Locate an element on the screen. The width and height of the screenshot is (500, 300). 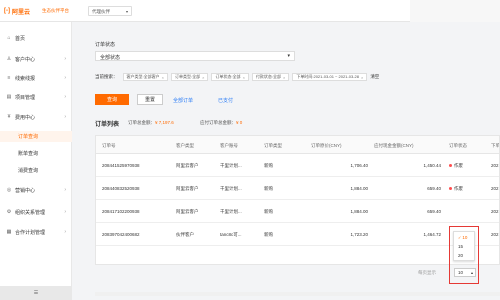
page-size-hint: 每页显示 is located at coordinates (427, 272).